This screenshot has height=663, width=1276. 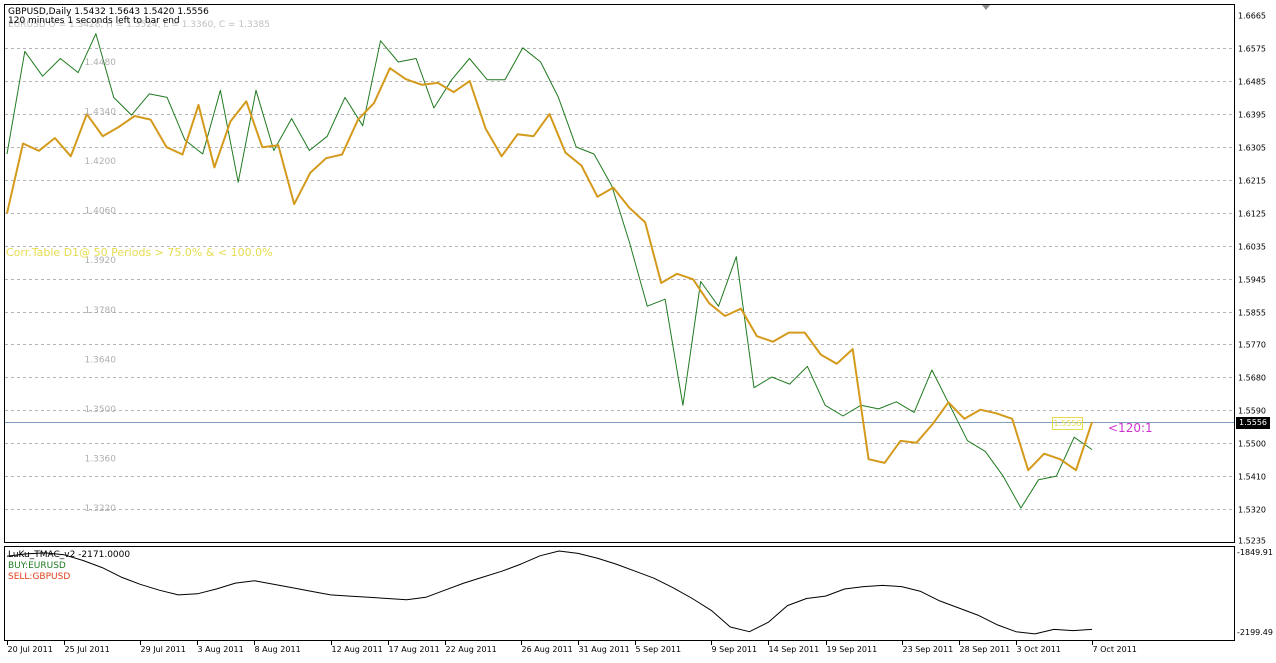 I want to click on y-tick-label-right: 1.6215, so click(x=1252, y=181).